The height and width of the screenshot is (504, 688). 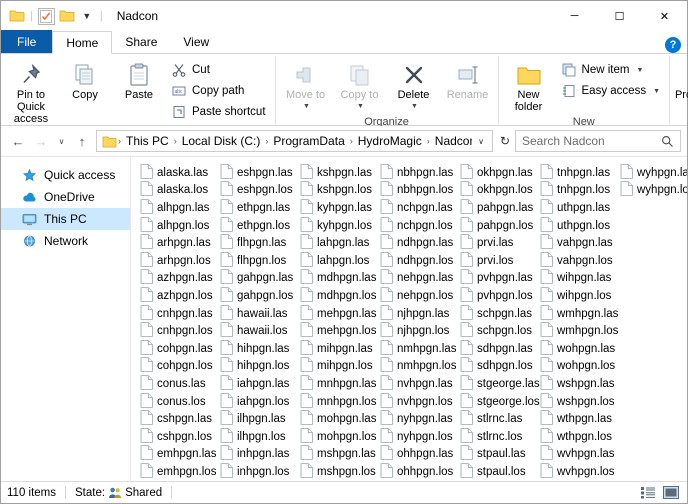 What do you see at coordinates (497, 172) in the screenshot?
I see `file-item: okhpgn.las` at bounding box center [497, 172].